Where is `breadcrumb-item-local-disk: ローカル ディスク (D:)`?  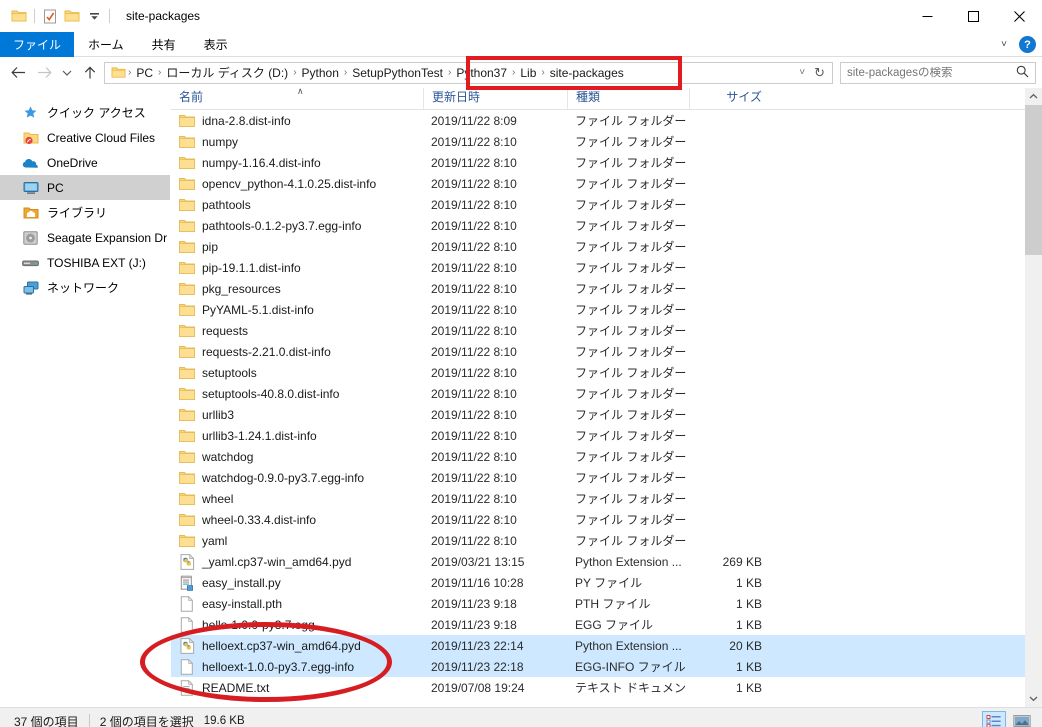 breadcrumb-item-local-disk: ローカル ディスク (D:) is located at coordinates (227, 72).